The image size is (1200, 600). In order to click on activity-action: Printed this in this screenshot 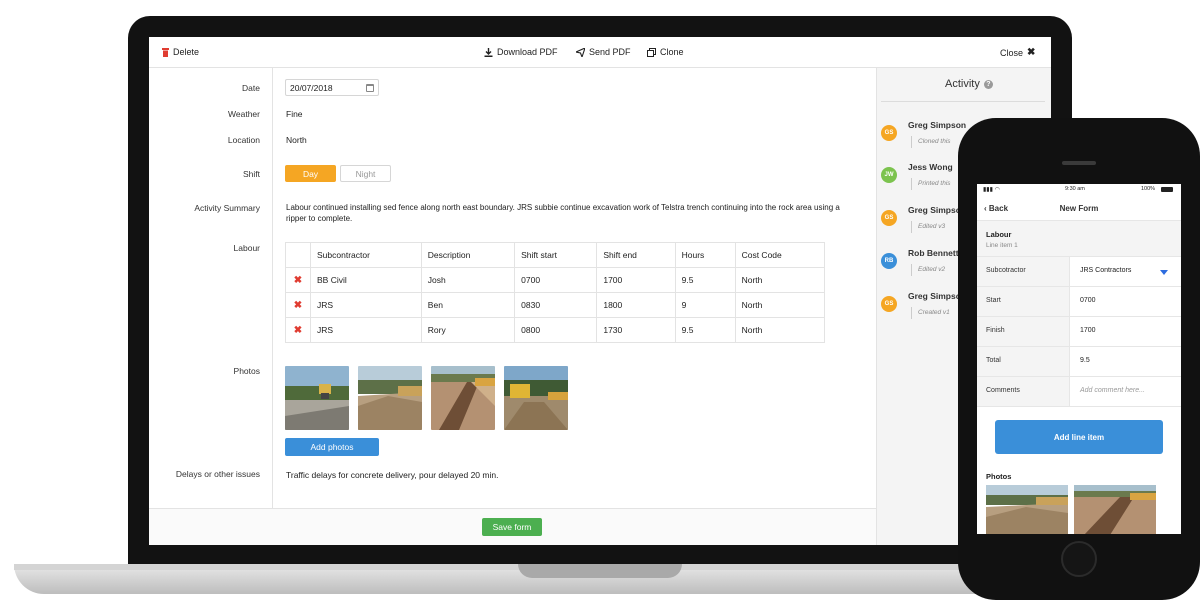, I will do `click(931, 184)`.